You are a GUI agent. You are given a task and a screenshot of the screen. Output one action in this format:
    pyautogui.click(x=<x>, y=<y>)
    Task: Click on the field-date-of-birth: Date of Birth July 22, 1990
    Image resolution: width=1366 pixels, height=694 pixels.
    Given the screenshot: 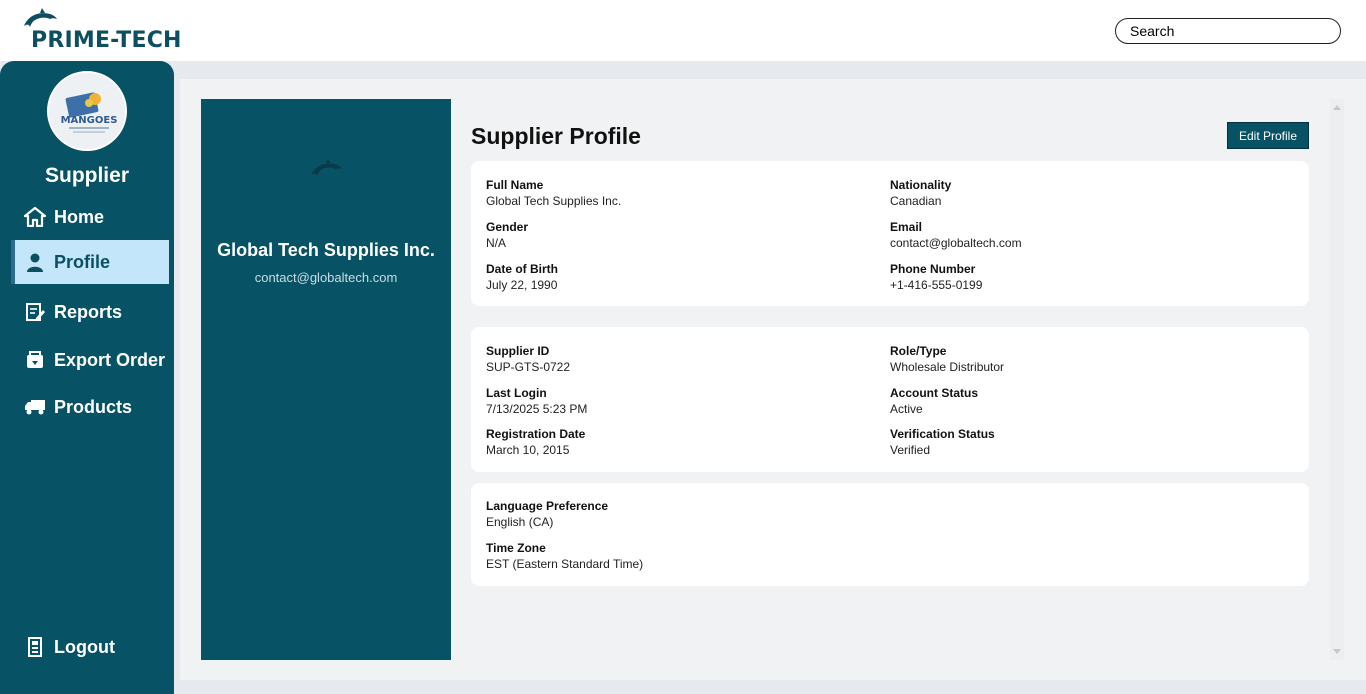 What is the action you would take?
    pyautogui.click(x=522, y=277)
    